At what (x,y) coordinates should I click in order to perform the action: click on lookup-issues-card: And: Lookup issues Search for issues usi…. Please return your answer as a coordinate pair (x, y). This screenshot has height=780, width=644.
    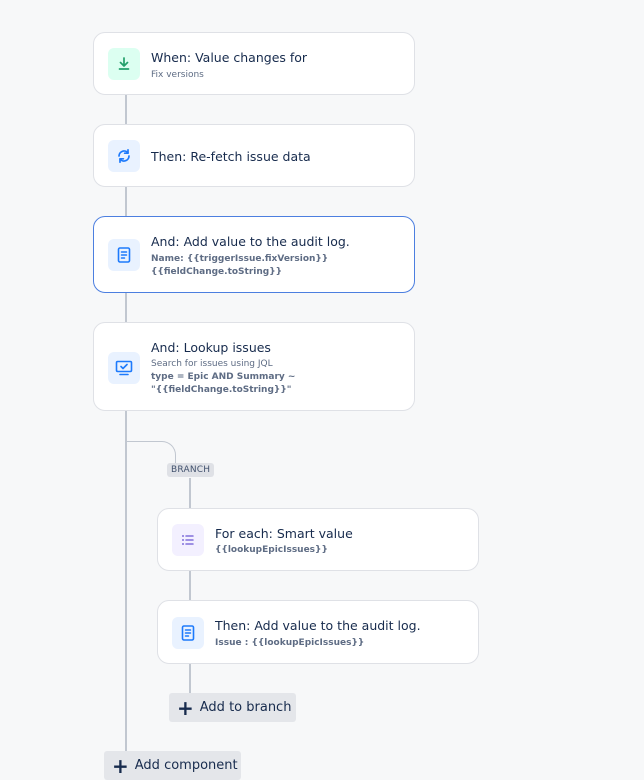
    Looking at the image, I should click on (254, 366).